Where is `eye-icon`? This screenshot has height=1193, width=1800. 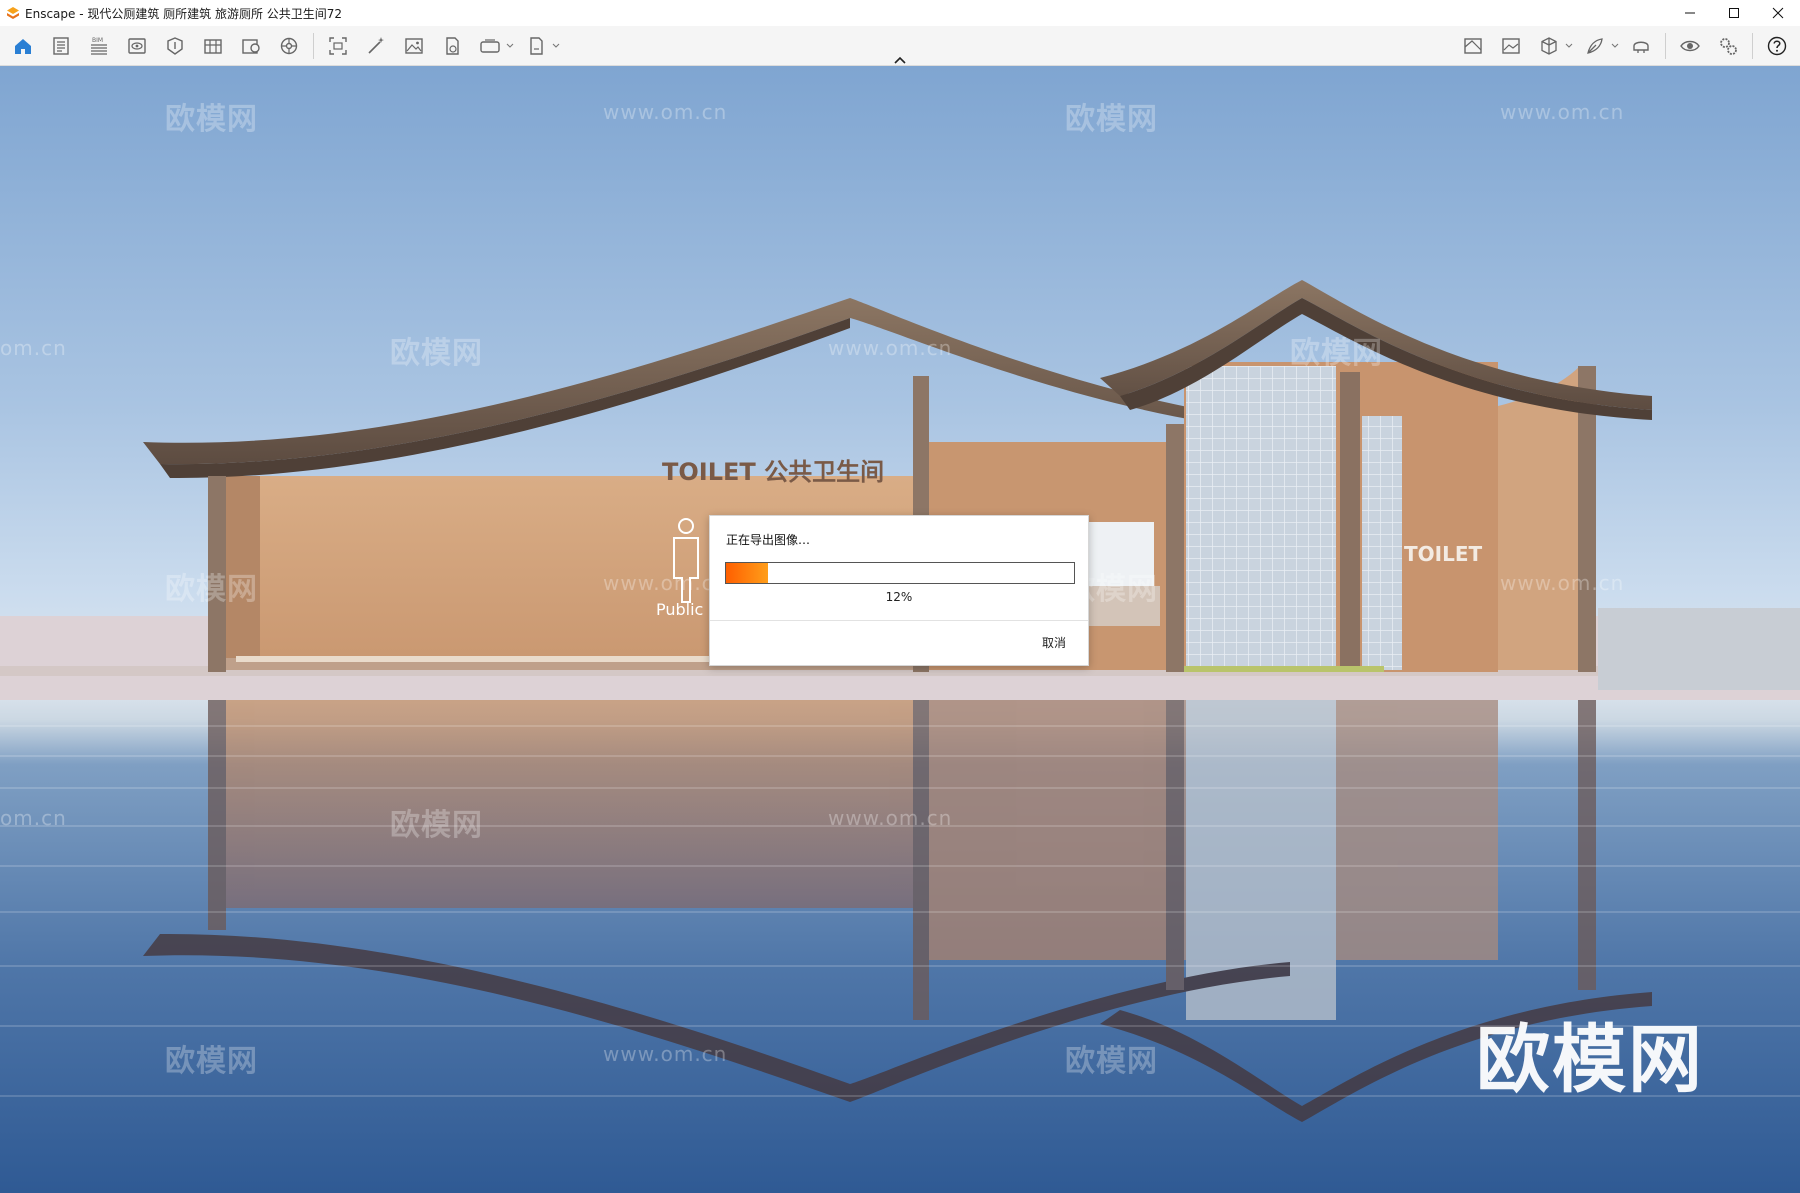 eye-icon is located at coordinates (1690, 46).